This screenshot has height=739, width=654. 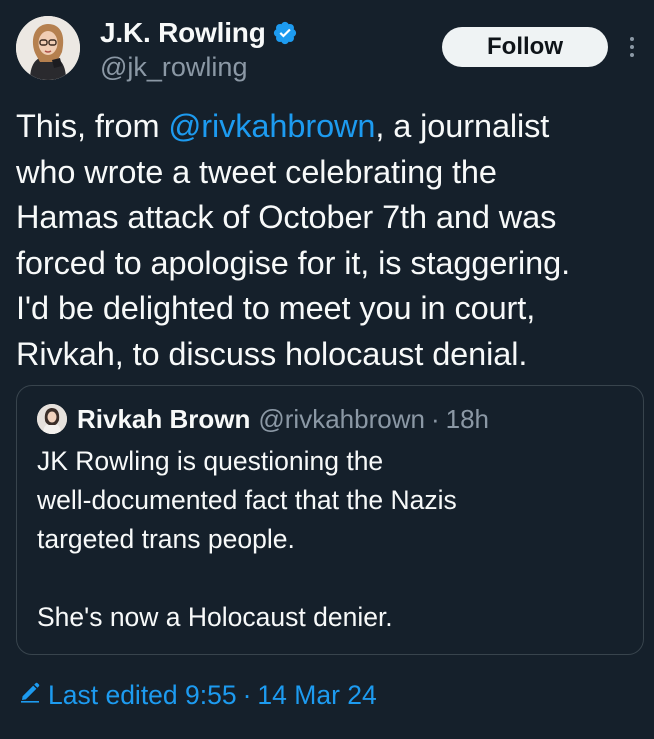 What do you see at coordinates (183, 33) in the screenshot?
I see `author-display-name: J.K. Rowling` at bounding box center [183, 33].